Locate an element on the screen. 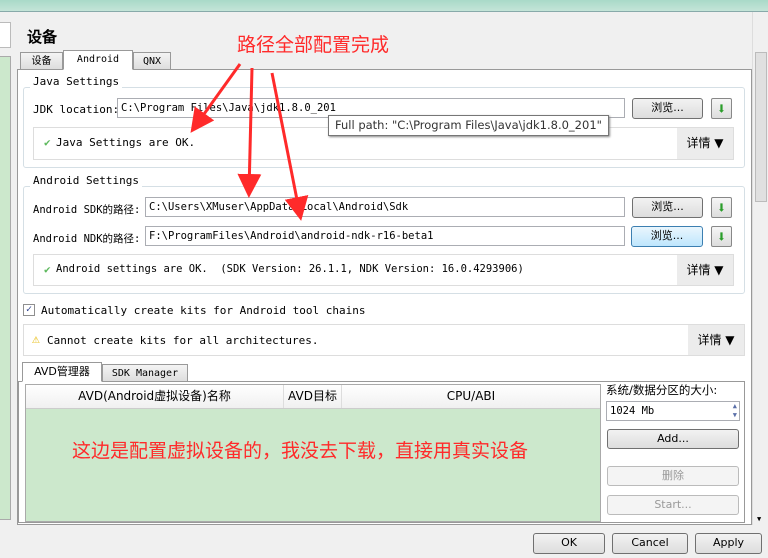  tab-avd-manager: AVD管理器 is located at coordinates (62, 372).